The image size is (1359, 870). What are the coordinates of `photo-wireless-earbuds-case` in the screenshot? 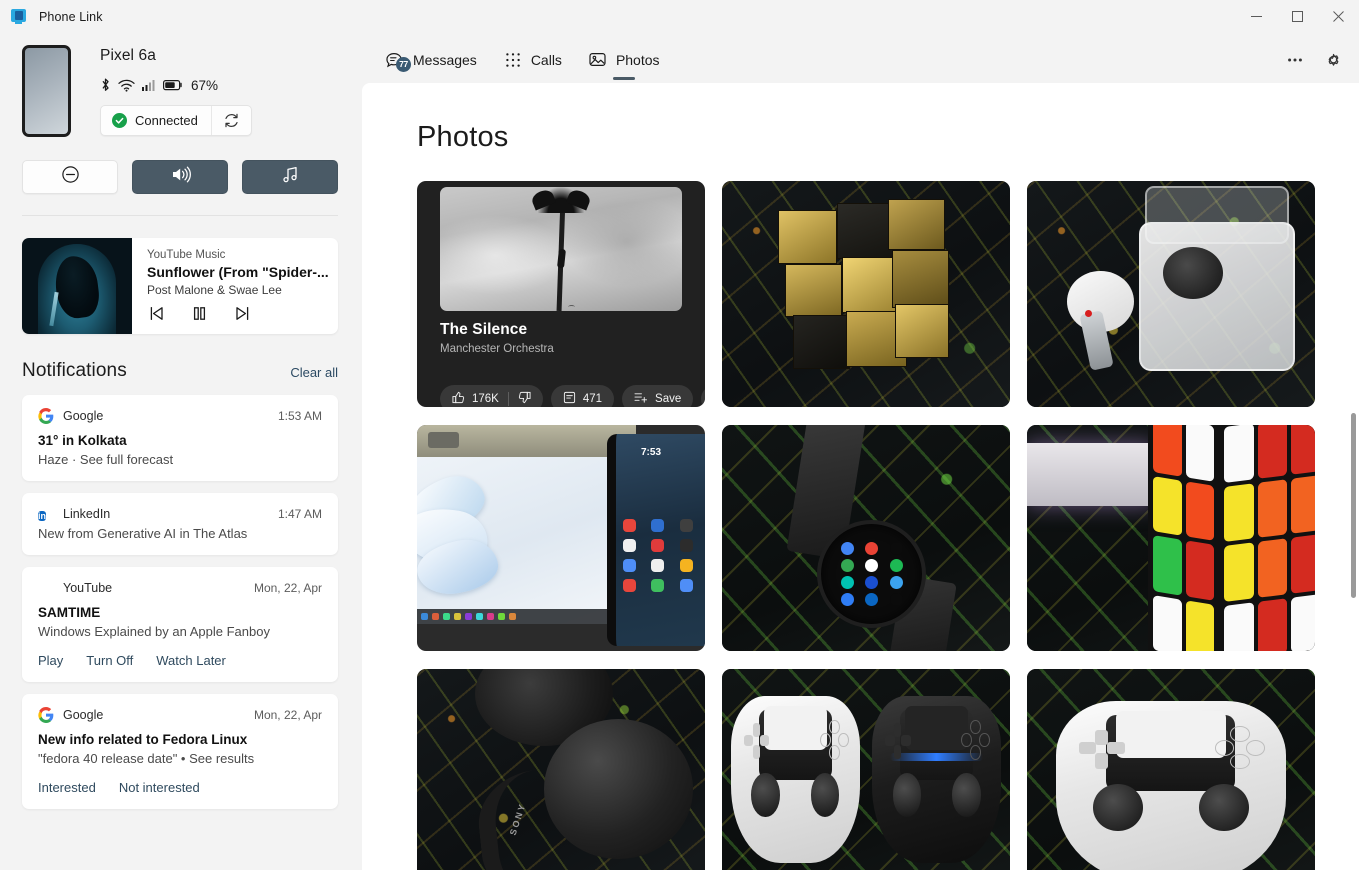 It's located at (1171, 294).